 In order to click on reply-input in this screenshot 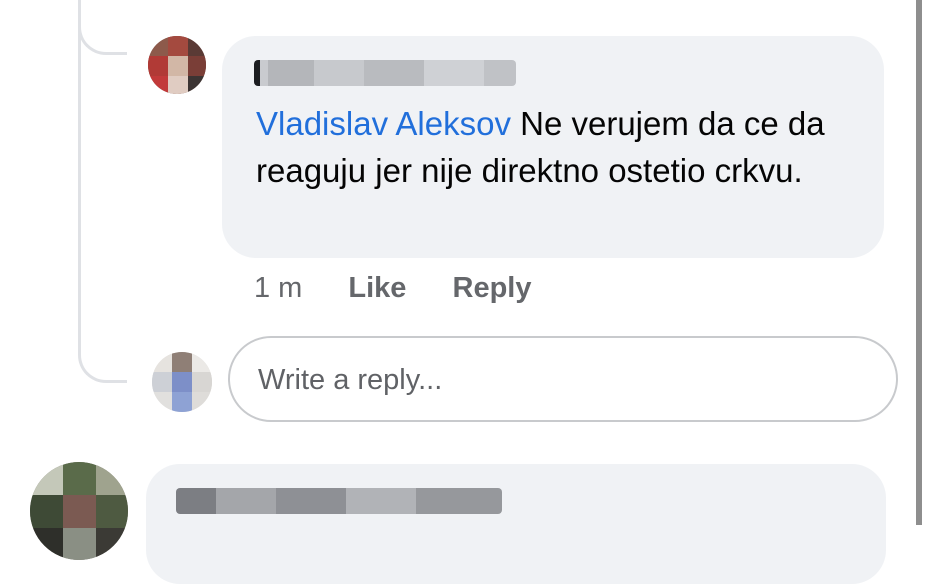, I will do `click(558, 380)`.